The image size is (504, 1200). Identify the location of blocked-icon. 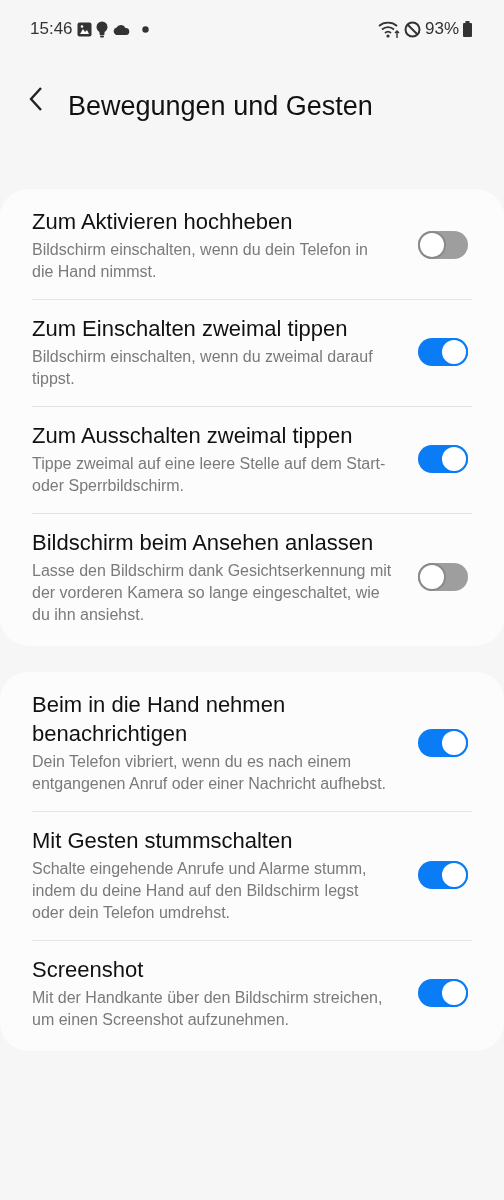
(412, 29).